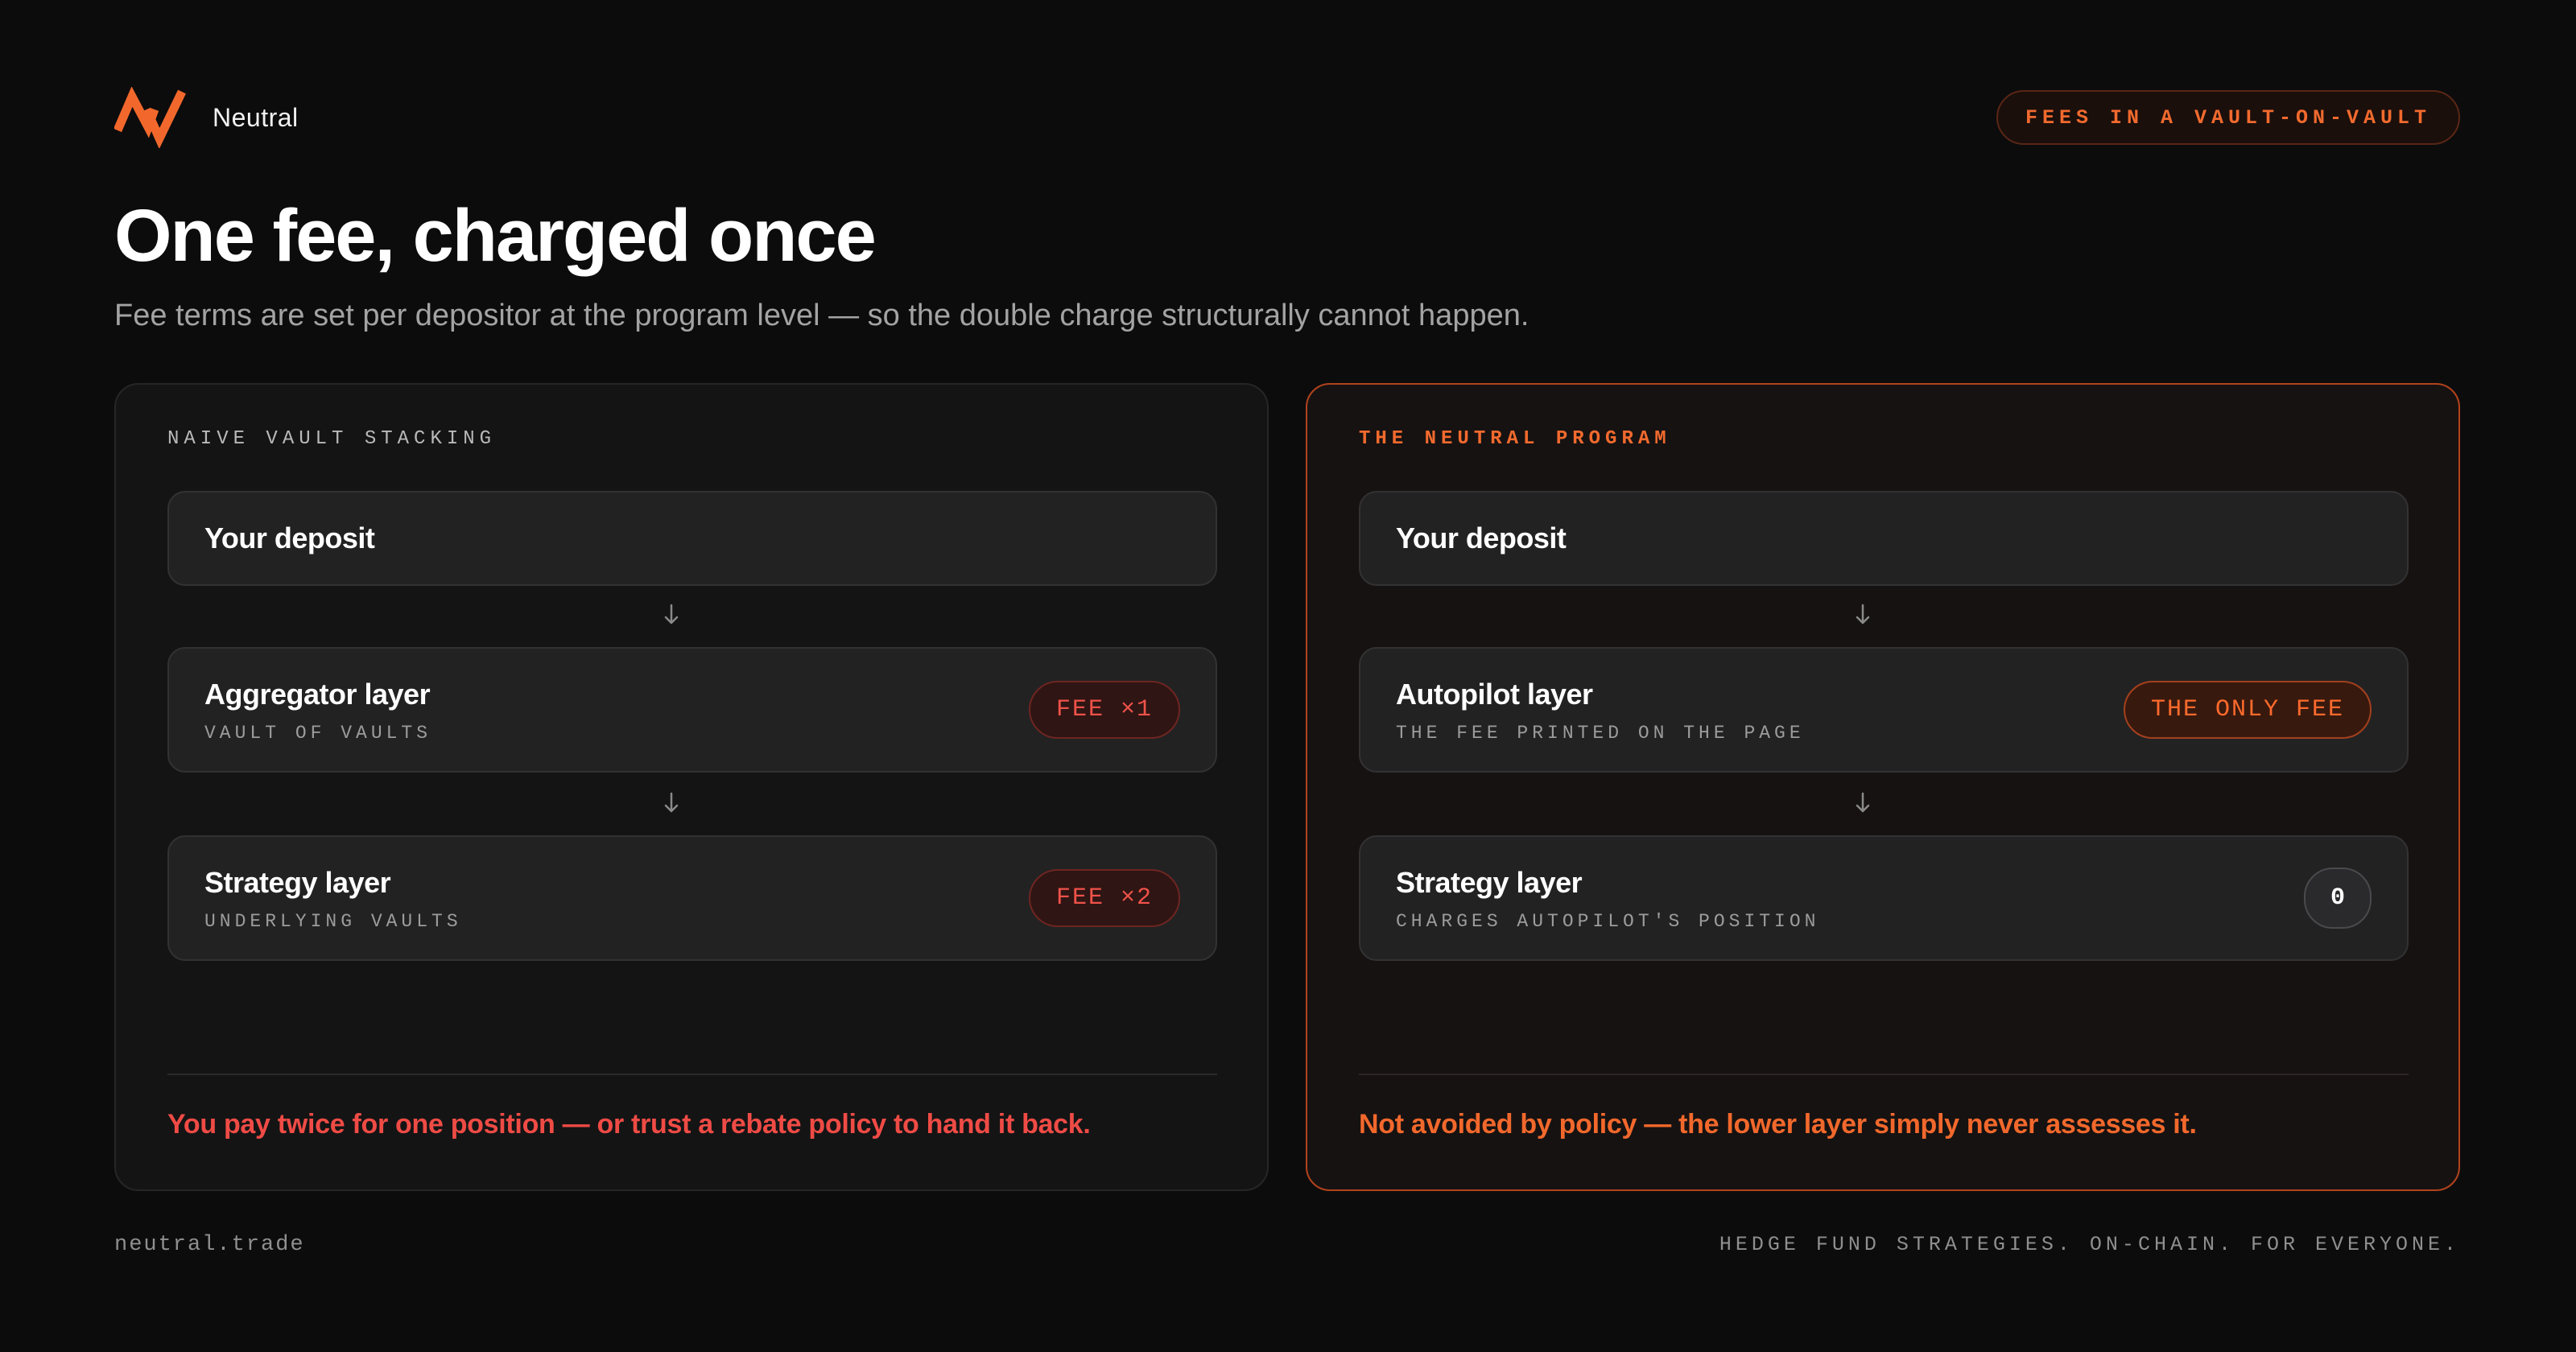  What do you see at coordinates (1494, 694) in the screenshot?
I see `layer-title: Autopilot layer` at bounding box center [1494, 694].